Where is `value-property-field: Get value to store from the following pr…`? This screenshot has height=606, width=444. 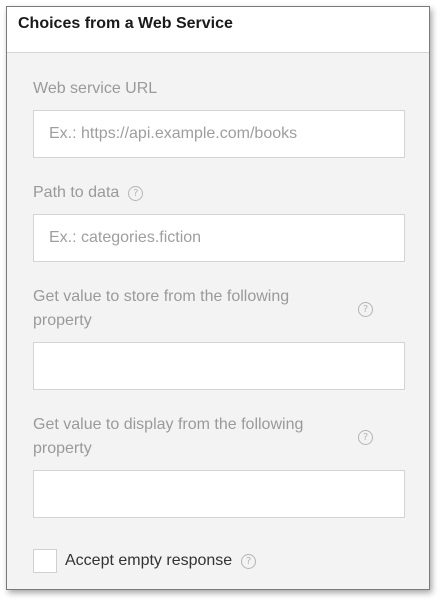 value-property-field: Get value to store from the following pr… is located at coordinates (219, 337).